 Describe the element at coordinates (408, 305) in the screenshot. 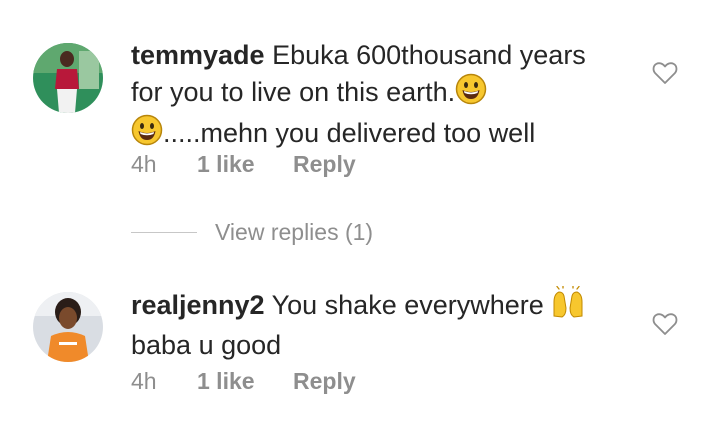

I see `comment-body: You shake everywhere` at that location.